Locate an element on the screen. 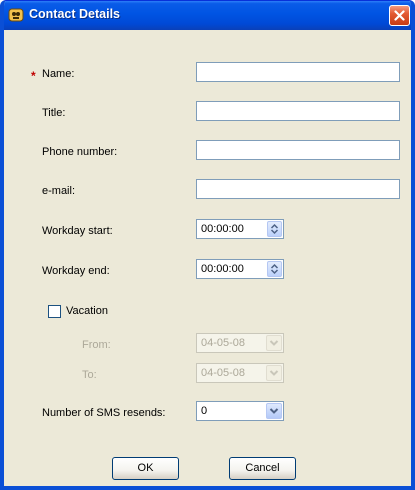  sms-resends-select: 0 is located at coordinates (240, 411).